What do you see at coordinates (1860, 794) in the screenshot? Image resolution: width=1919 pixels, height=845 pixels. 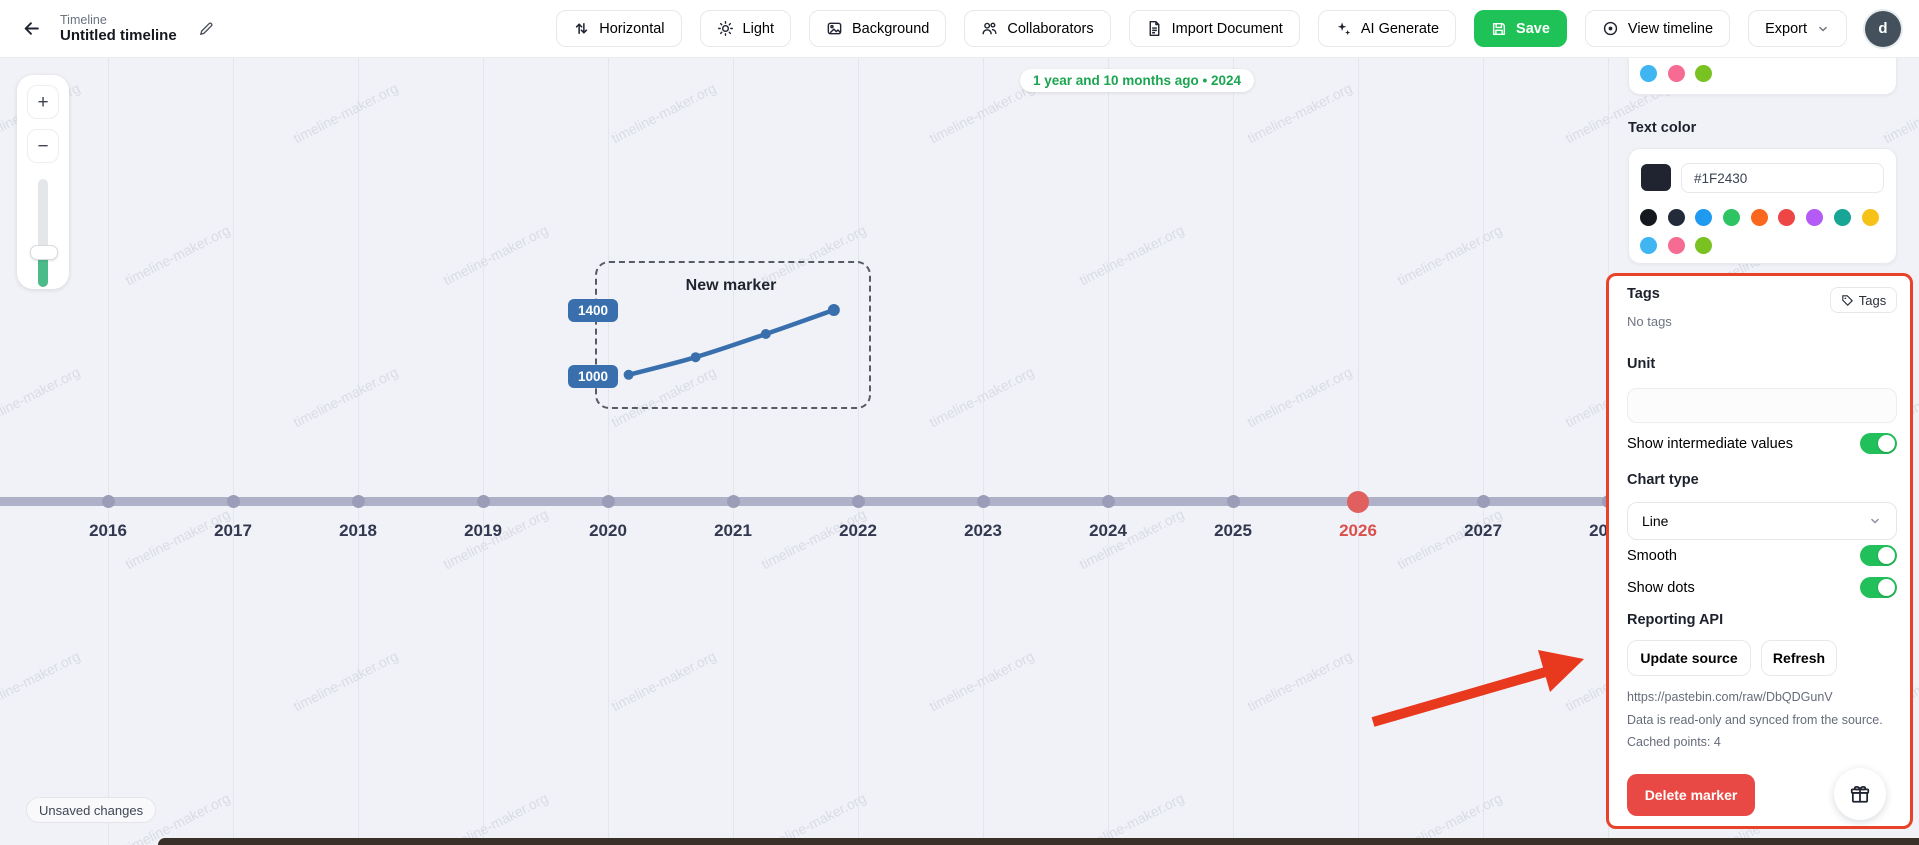 I see `gift-button` at bounding box center [1860, 794].